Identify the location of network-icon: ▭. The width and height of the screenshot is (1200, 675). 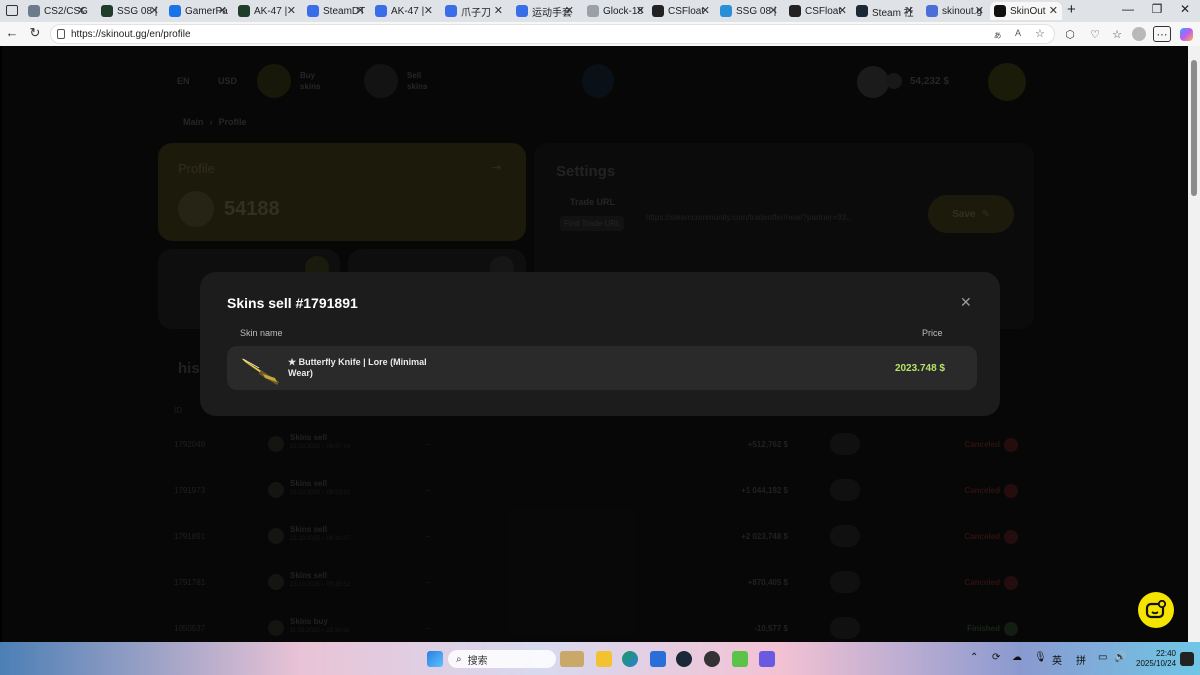
(1102, 657).